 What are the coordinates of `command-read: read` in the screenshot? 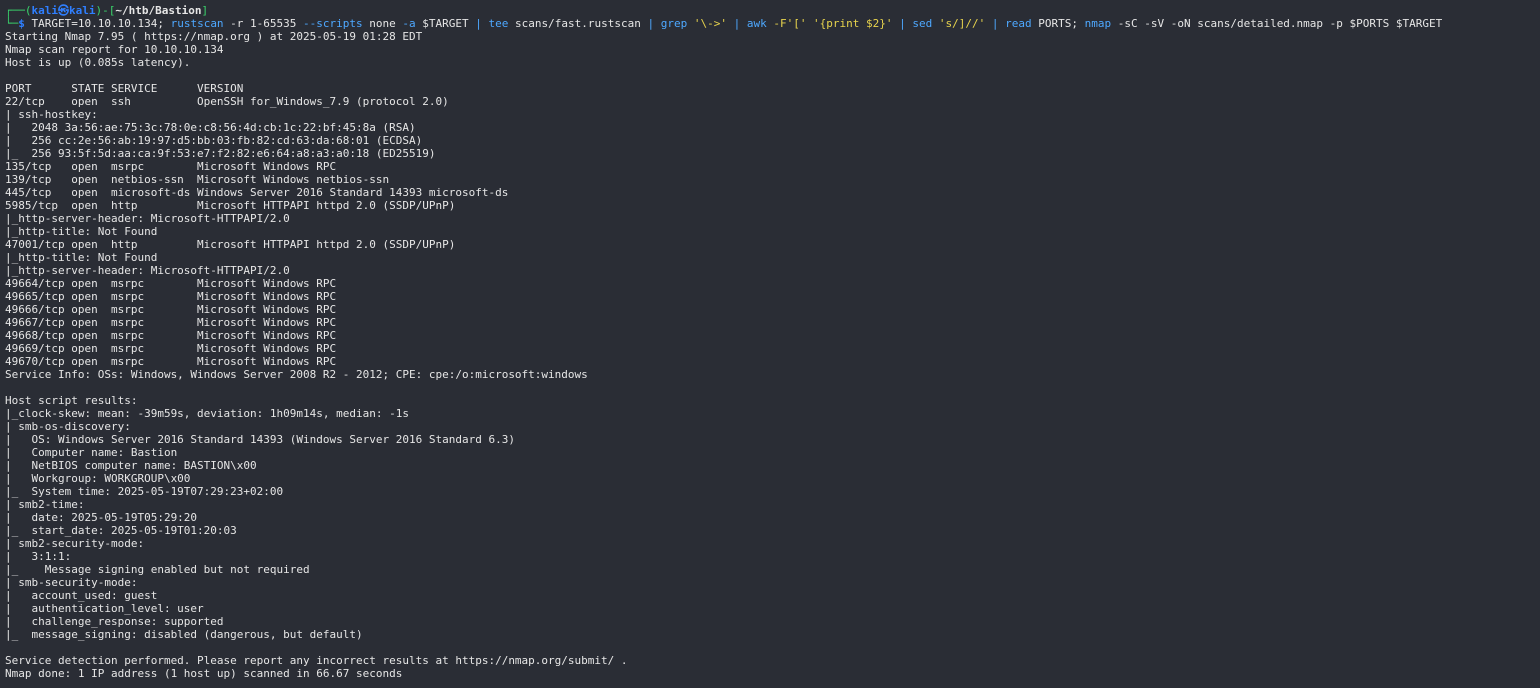 It's located at (1015, 23).